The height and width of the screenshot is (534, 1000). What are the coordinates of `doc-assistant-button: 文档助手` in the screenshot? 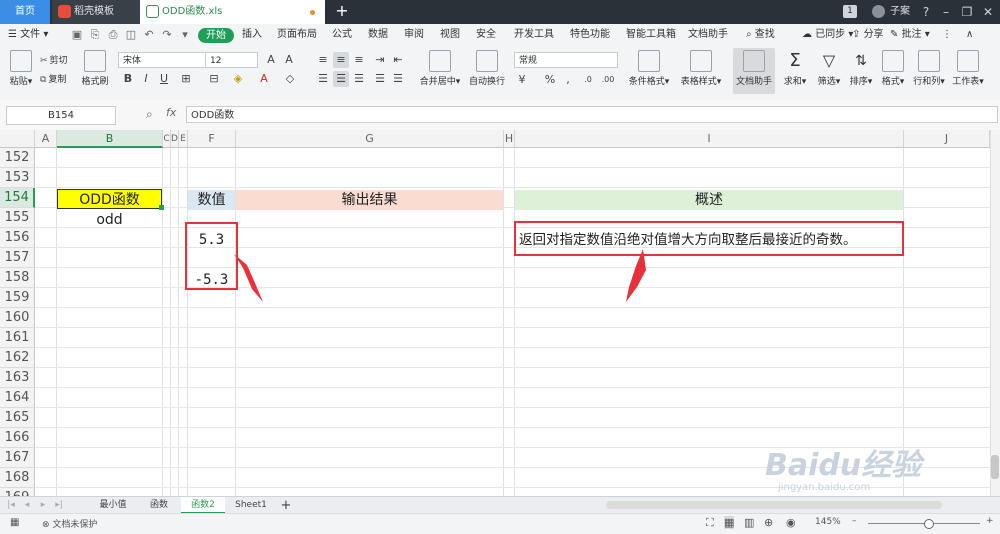 It's located at (754, 71).